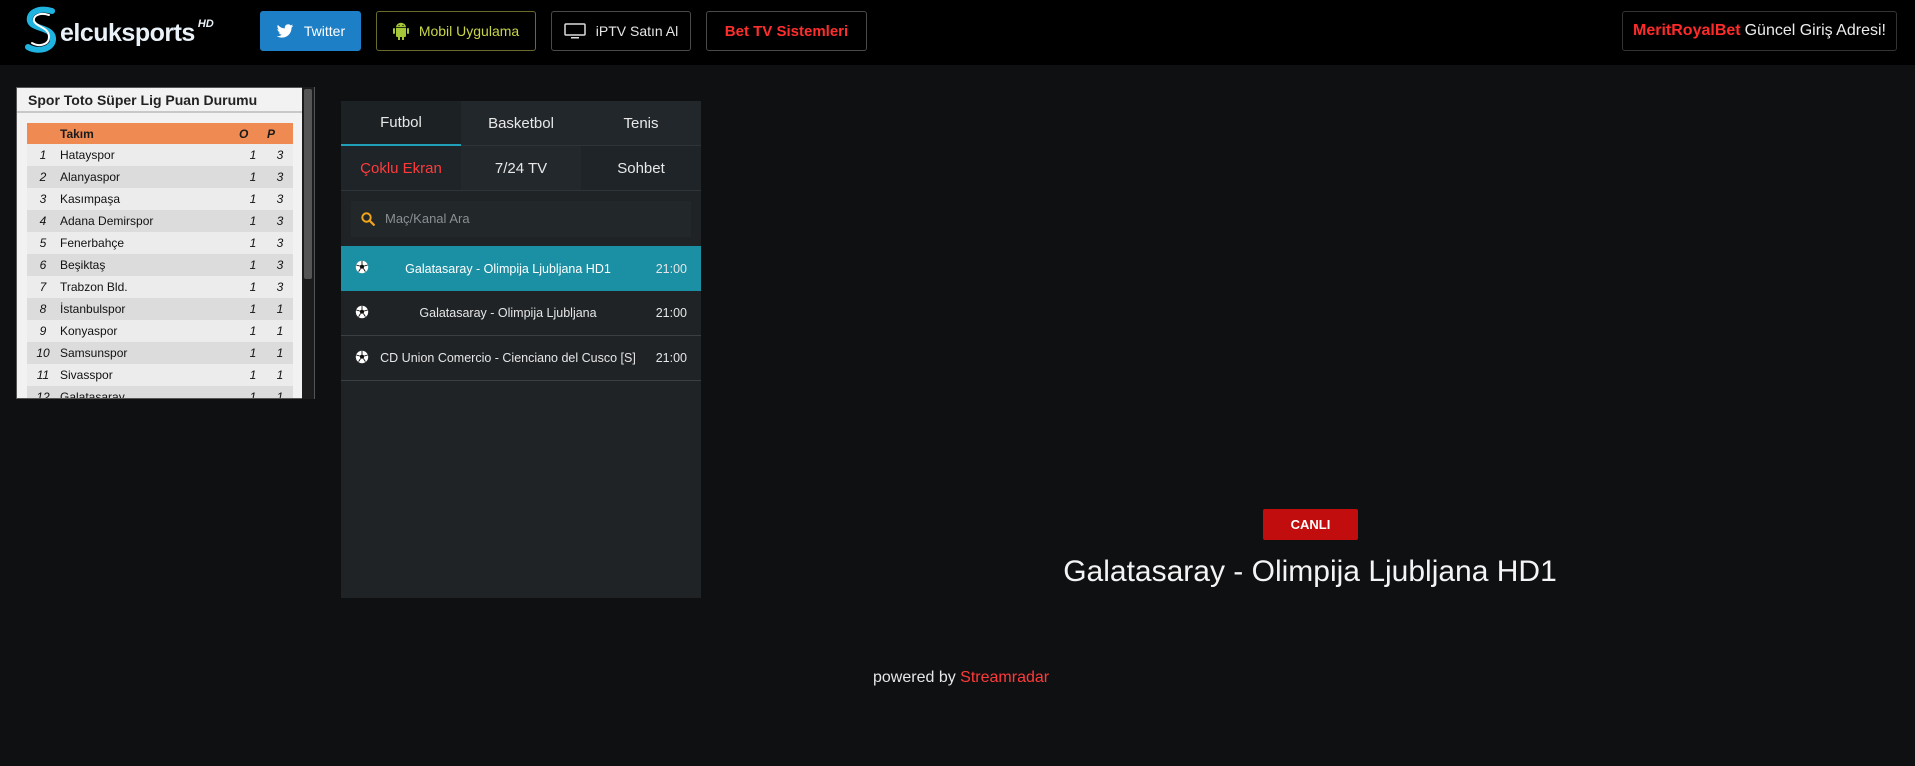  Describe the element at coordinates (149, 199) in the screenshot. I see `team-name: Kasımpaşa` at that location.